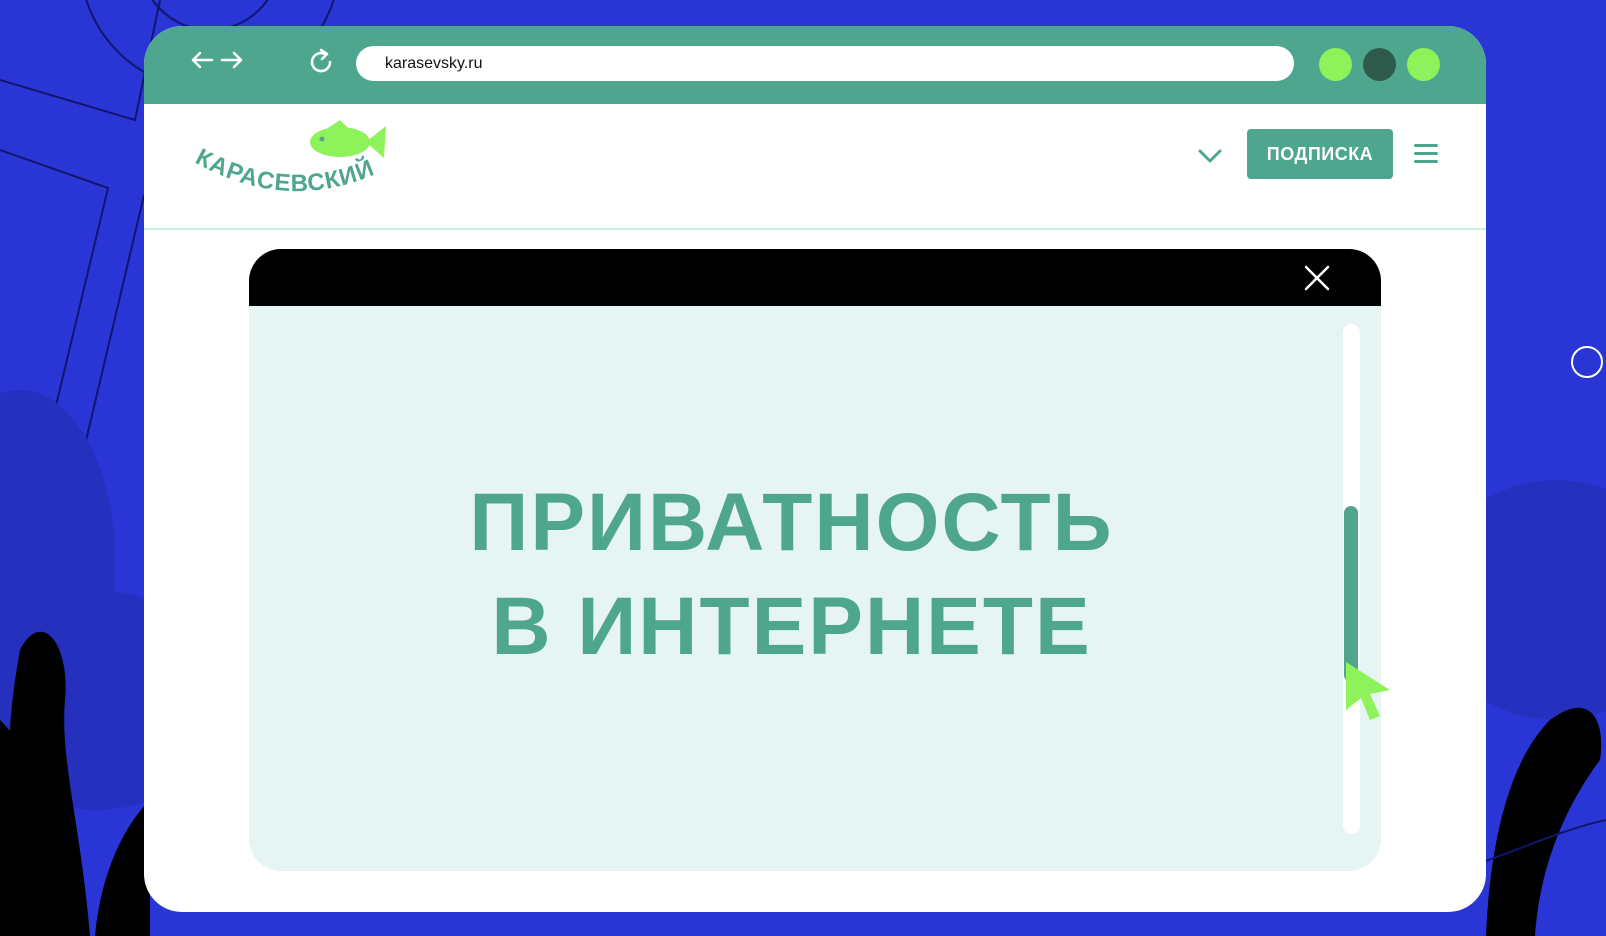  I want to click on headline-line-2: В ИНТЕРНЕТЕ, so click(791, 626).